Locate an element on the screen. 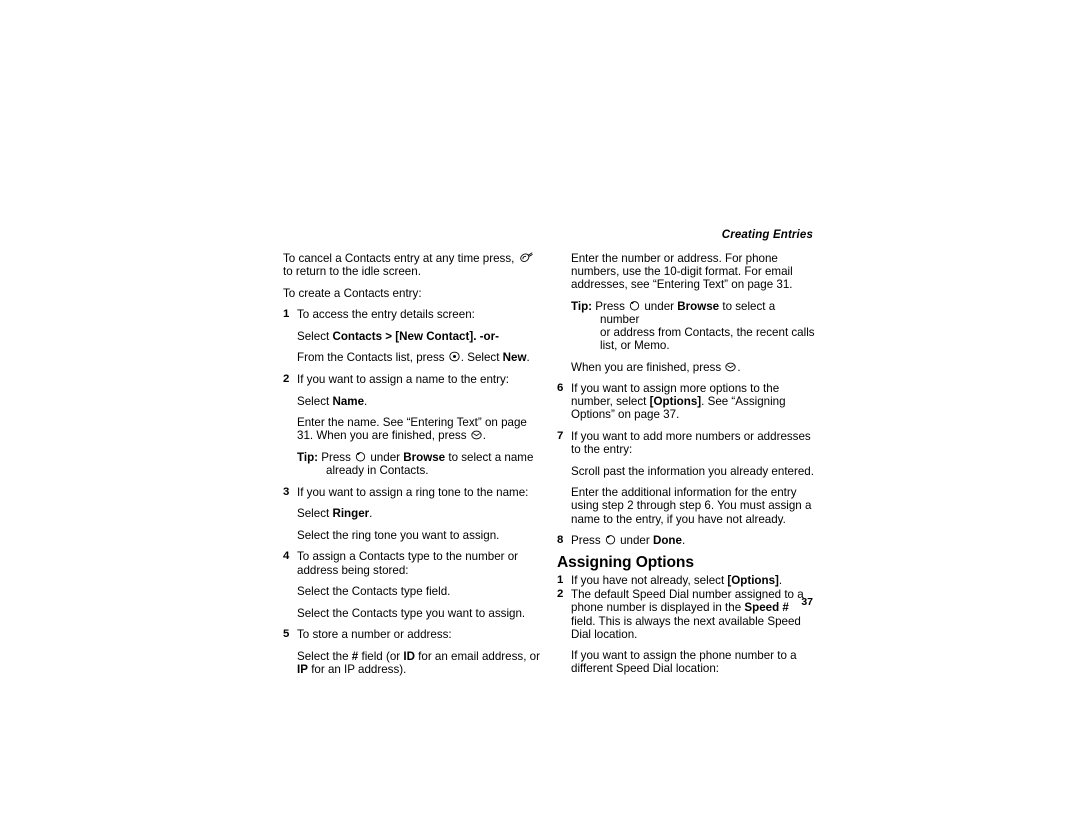 The width and height of the screenshot is (1080, 834). end-call-key-icon is located at coordinates (526, 257).